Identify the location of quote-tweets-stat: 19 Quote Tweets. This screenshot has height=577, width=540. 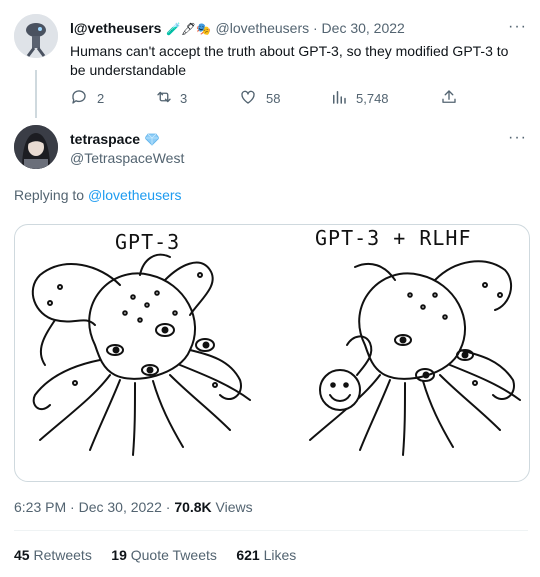
(164, 555).